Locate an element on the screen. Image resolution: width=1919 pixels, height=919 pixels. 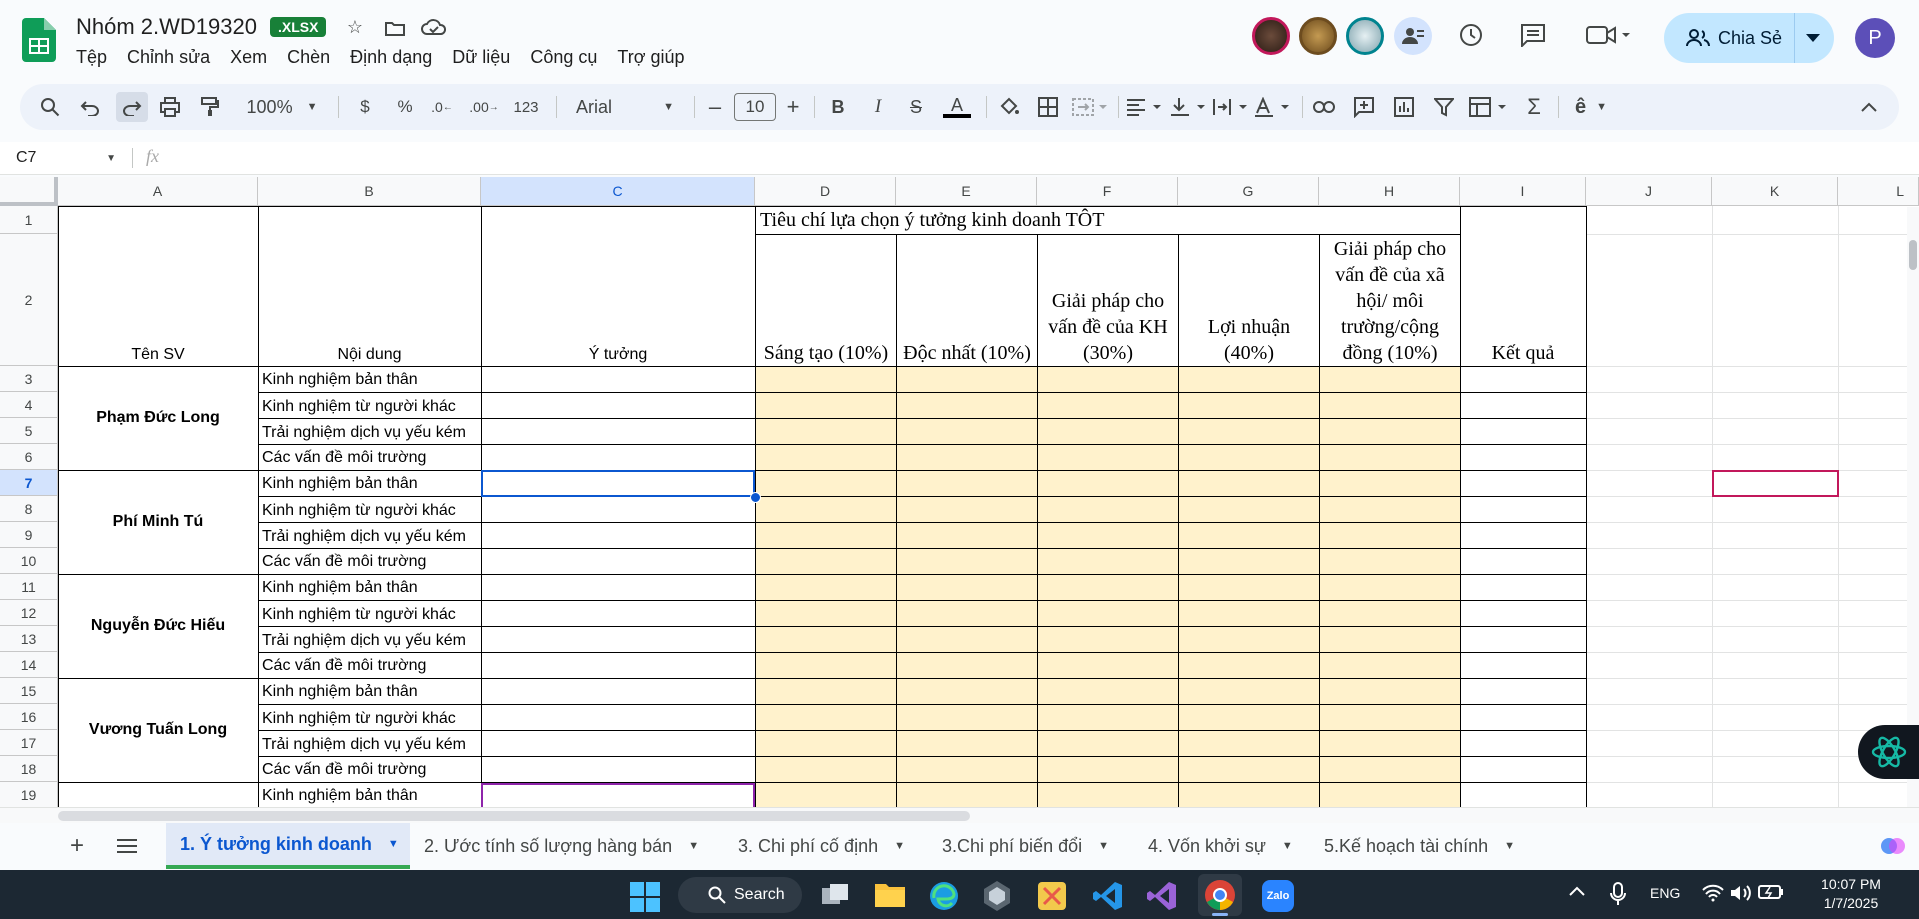
meet-icon is located at coordinates (1609, 35).